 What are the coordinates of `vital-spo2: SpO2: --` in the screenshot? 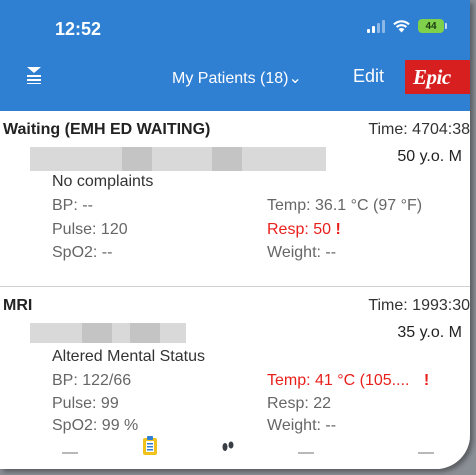 It's located at (82, 252).